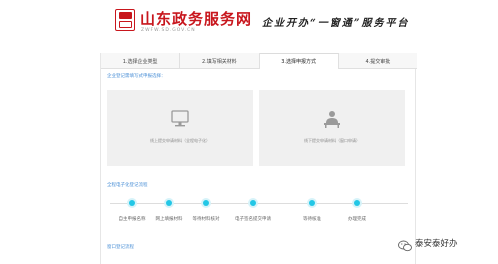 This screenshot has height=264, width=498. I want to click on platform-tagline: 企业开办“一窗通”服务平台, so click(336, 23).